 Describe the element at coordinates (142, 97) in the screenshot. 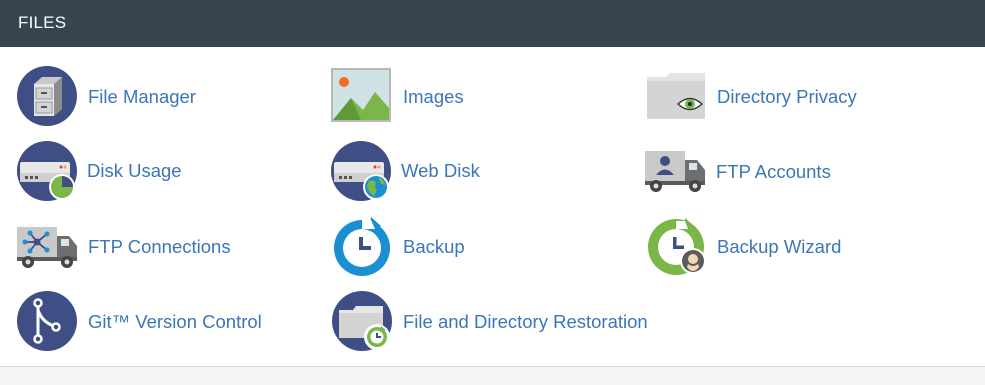

I see `tool-label: File Manager` at that location.